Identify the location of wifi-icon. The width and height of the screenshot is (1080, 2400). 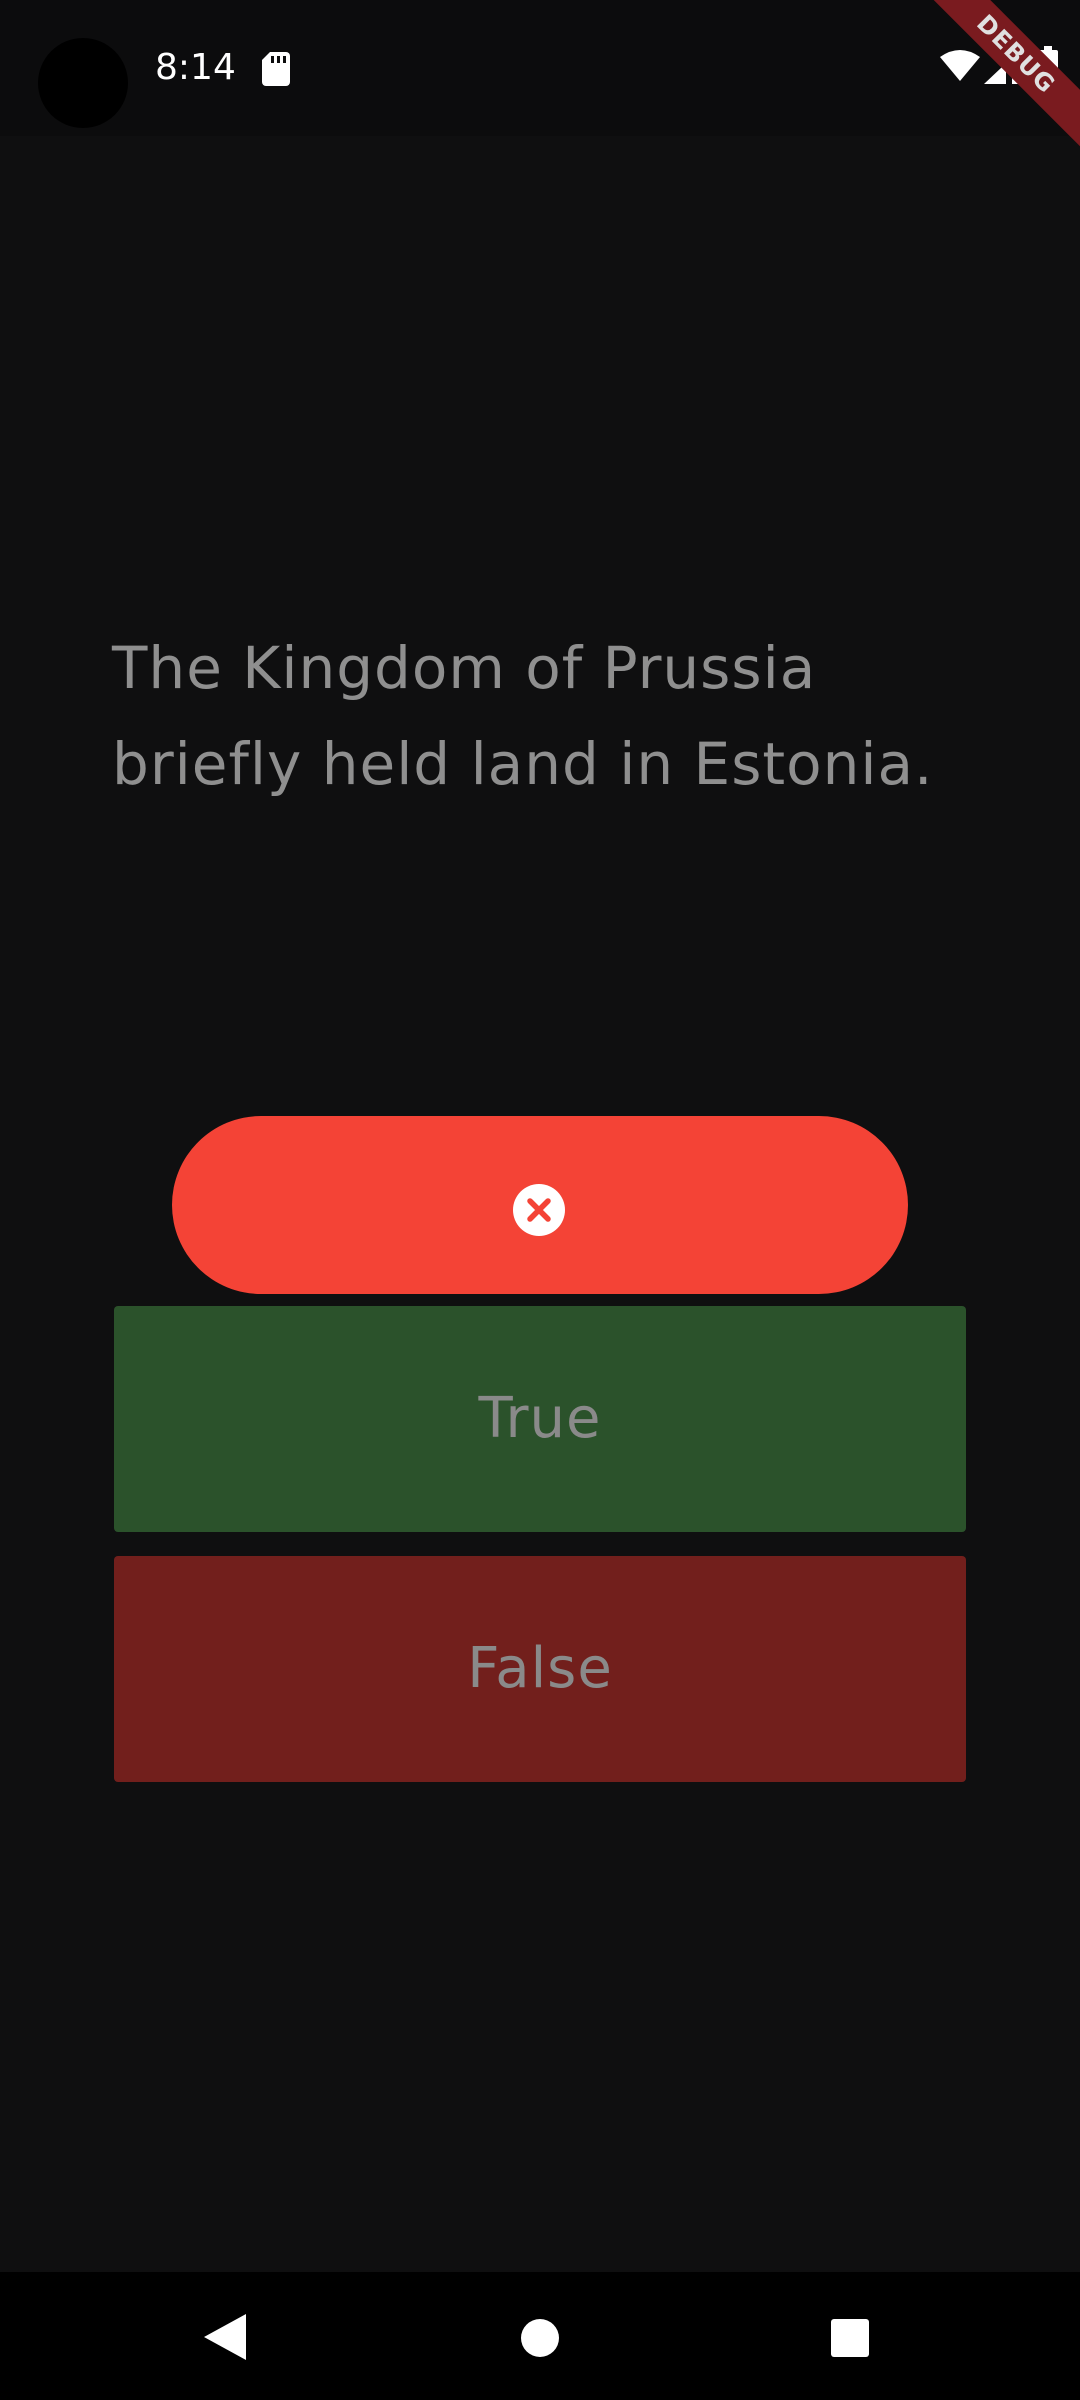
(960, 65).